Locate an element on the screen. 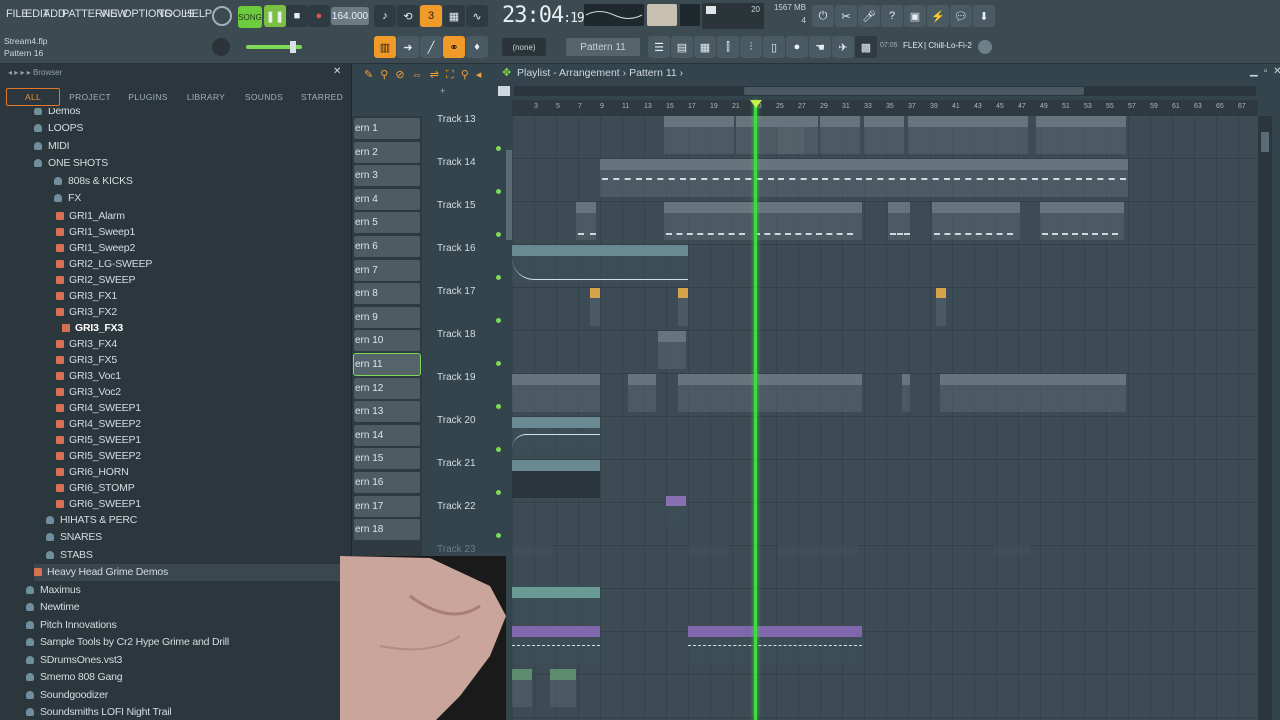 Image resolution: width=1280 pixels, height=720 pixels. browser-root-folder: Maximus is located at coordinates (53, 589).